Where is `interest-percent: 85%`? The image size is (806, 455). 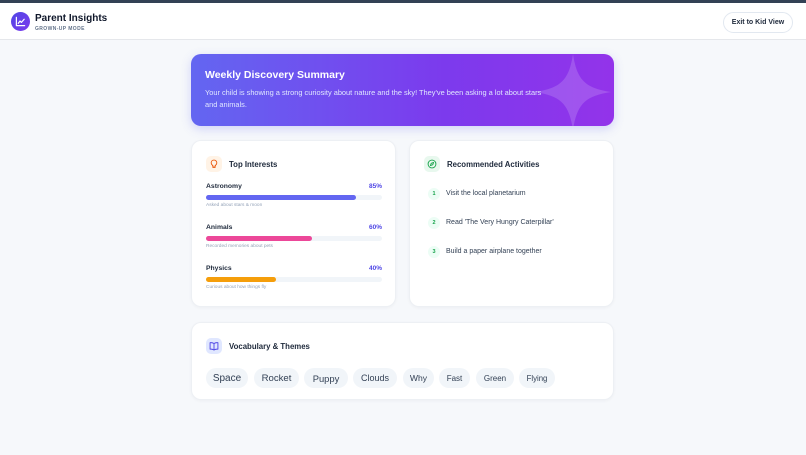 interest-percent: 85% is located at coordinates (375, 186).